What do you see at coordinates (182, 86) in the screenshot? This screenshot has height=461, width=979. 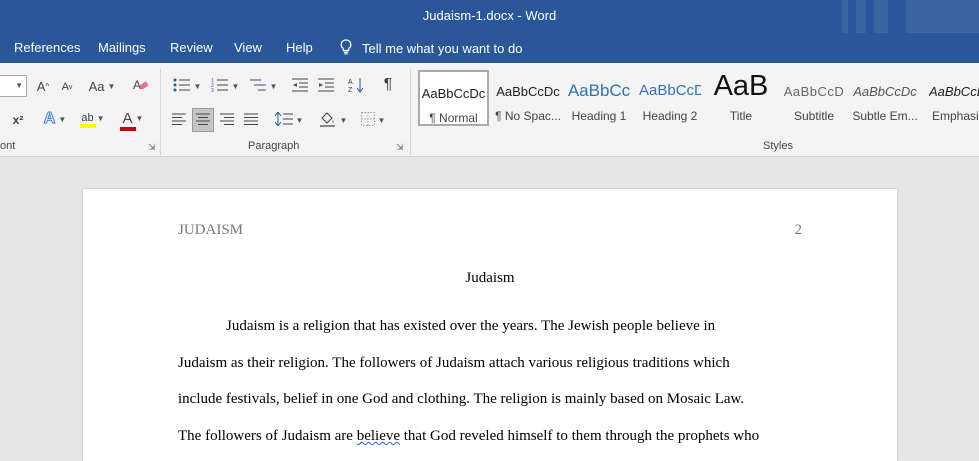 I see `bullet-list-icon` at bounding box center [182, 86].